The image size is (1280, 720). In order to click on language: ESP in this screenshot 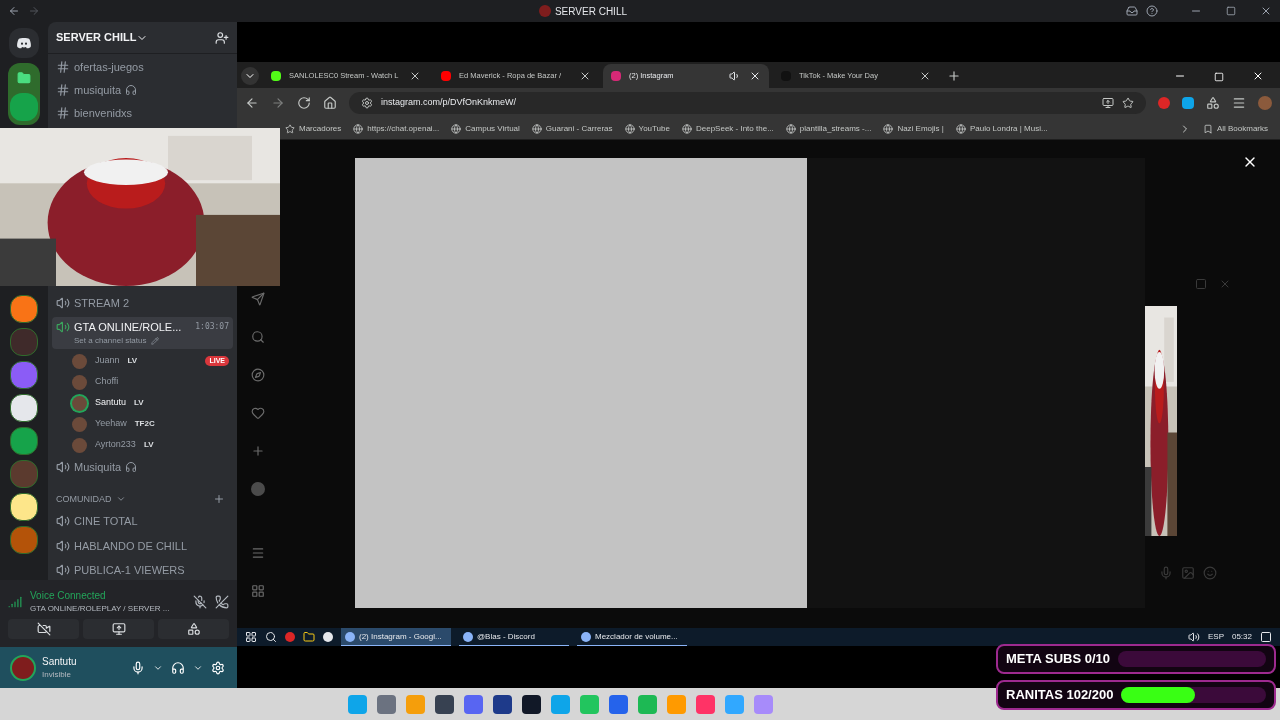, I will do `click(1215, 637)`.